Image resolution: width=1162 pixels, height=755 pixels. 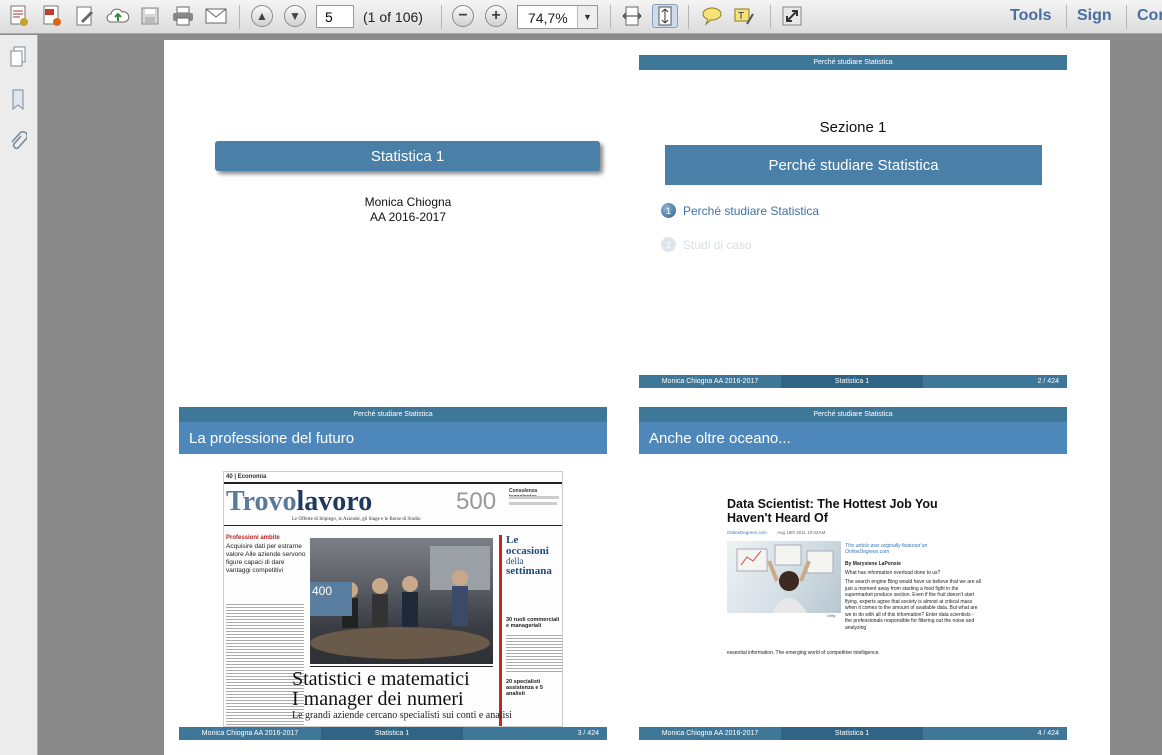 What do you see at coordinates (216, 16) in the screenshot?
I see `email-icon` at bounding box center [216, 16].